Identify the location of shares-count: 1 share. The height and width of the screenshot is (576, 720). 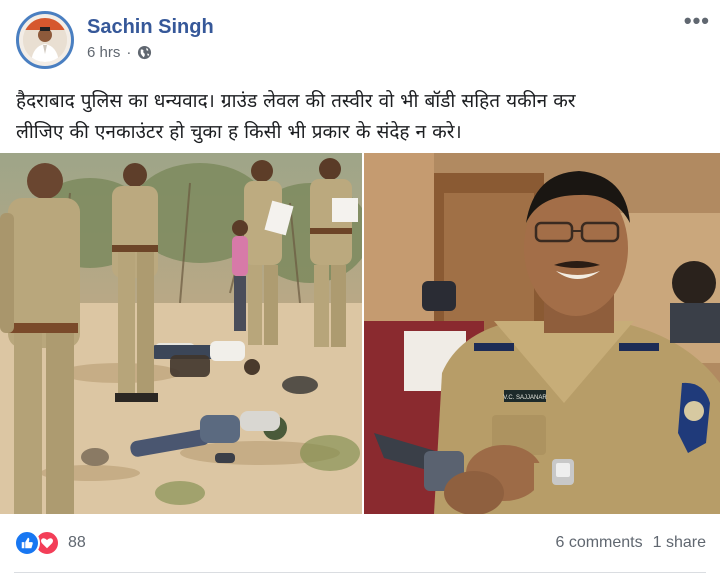
(679, 543).